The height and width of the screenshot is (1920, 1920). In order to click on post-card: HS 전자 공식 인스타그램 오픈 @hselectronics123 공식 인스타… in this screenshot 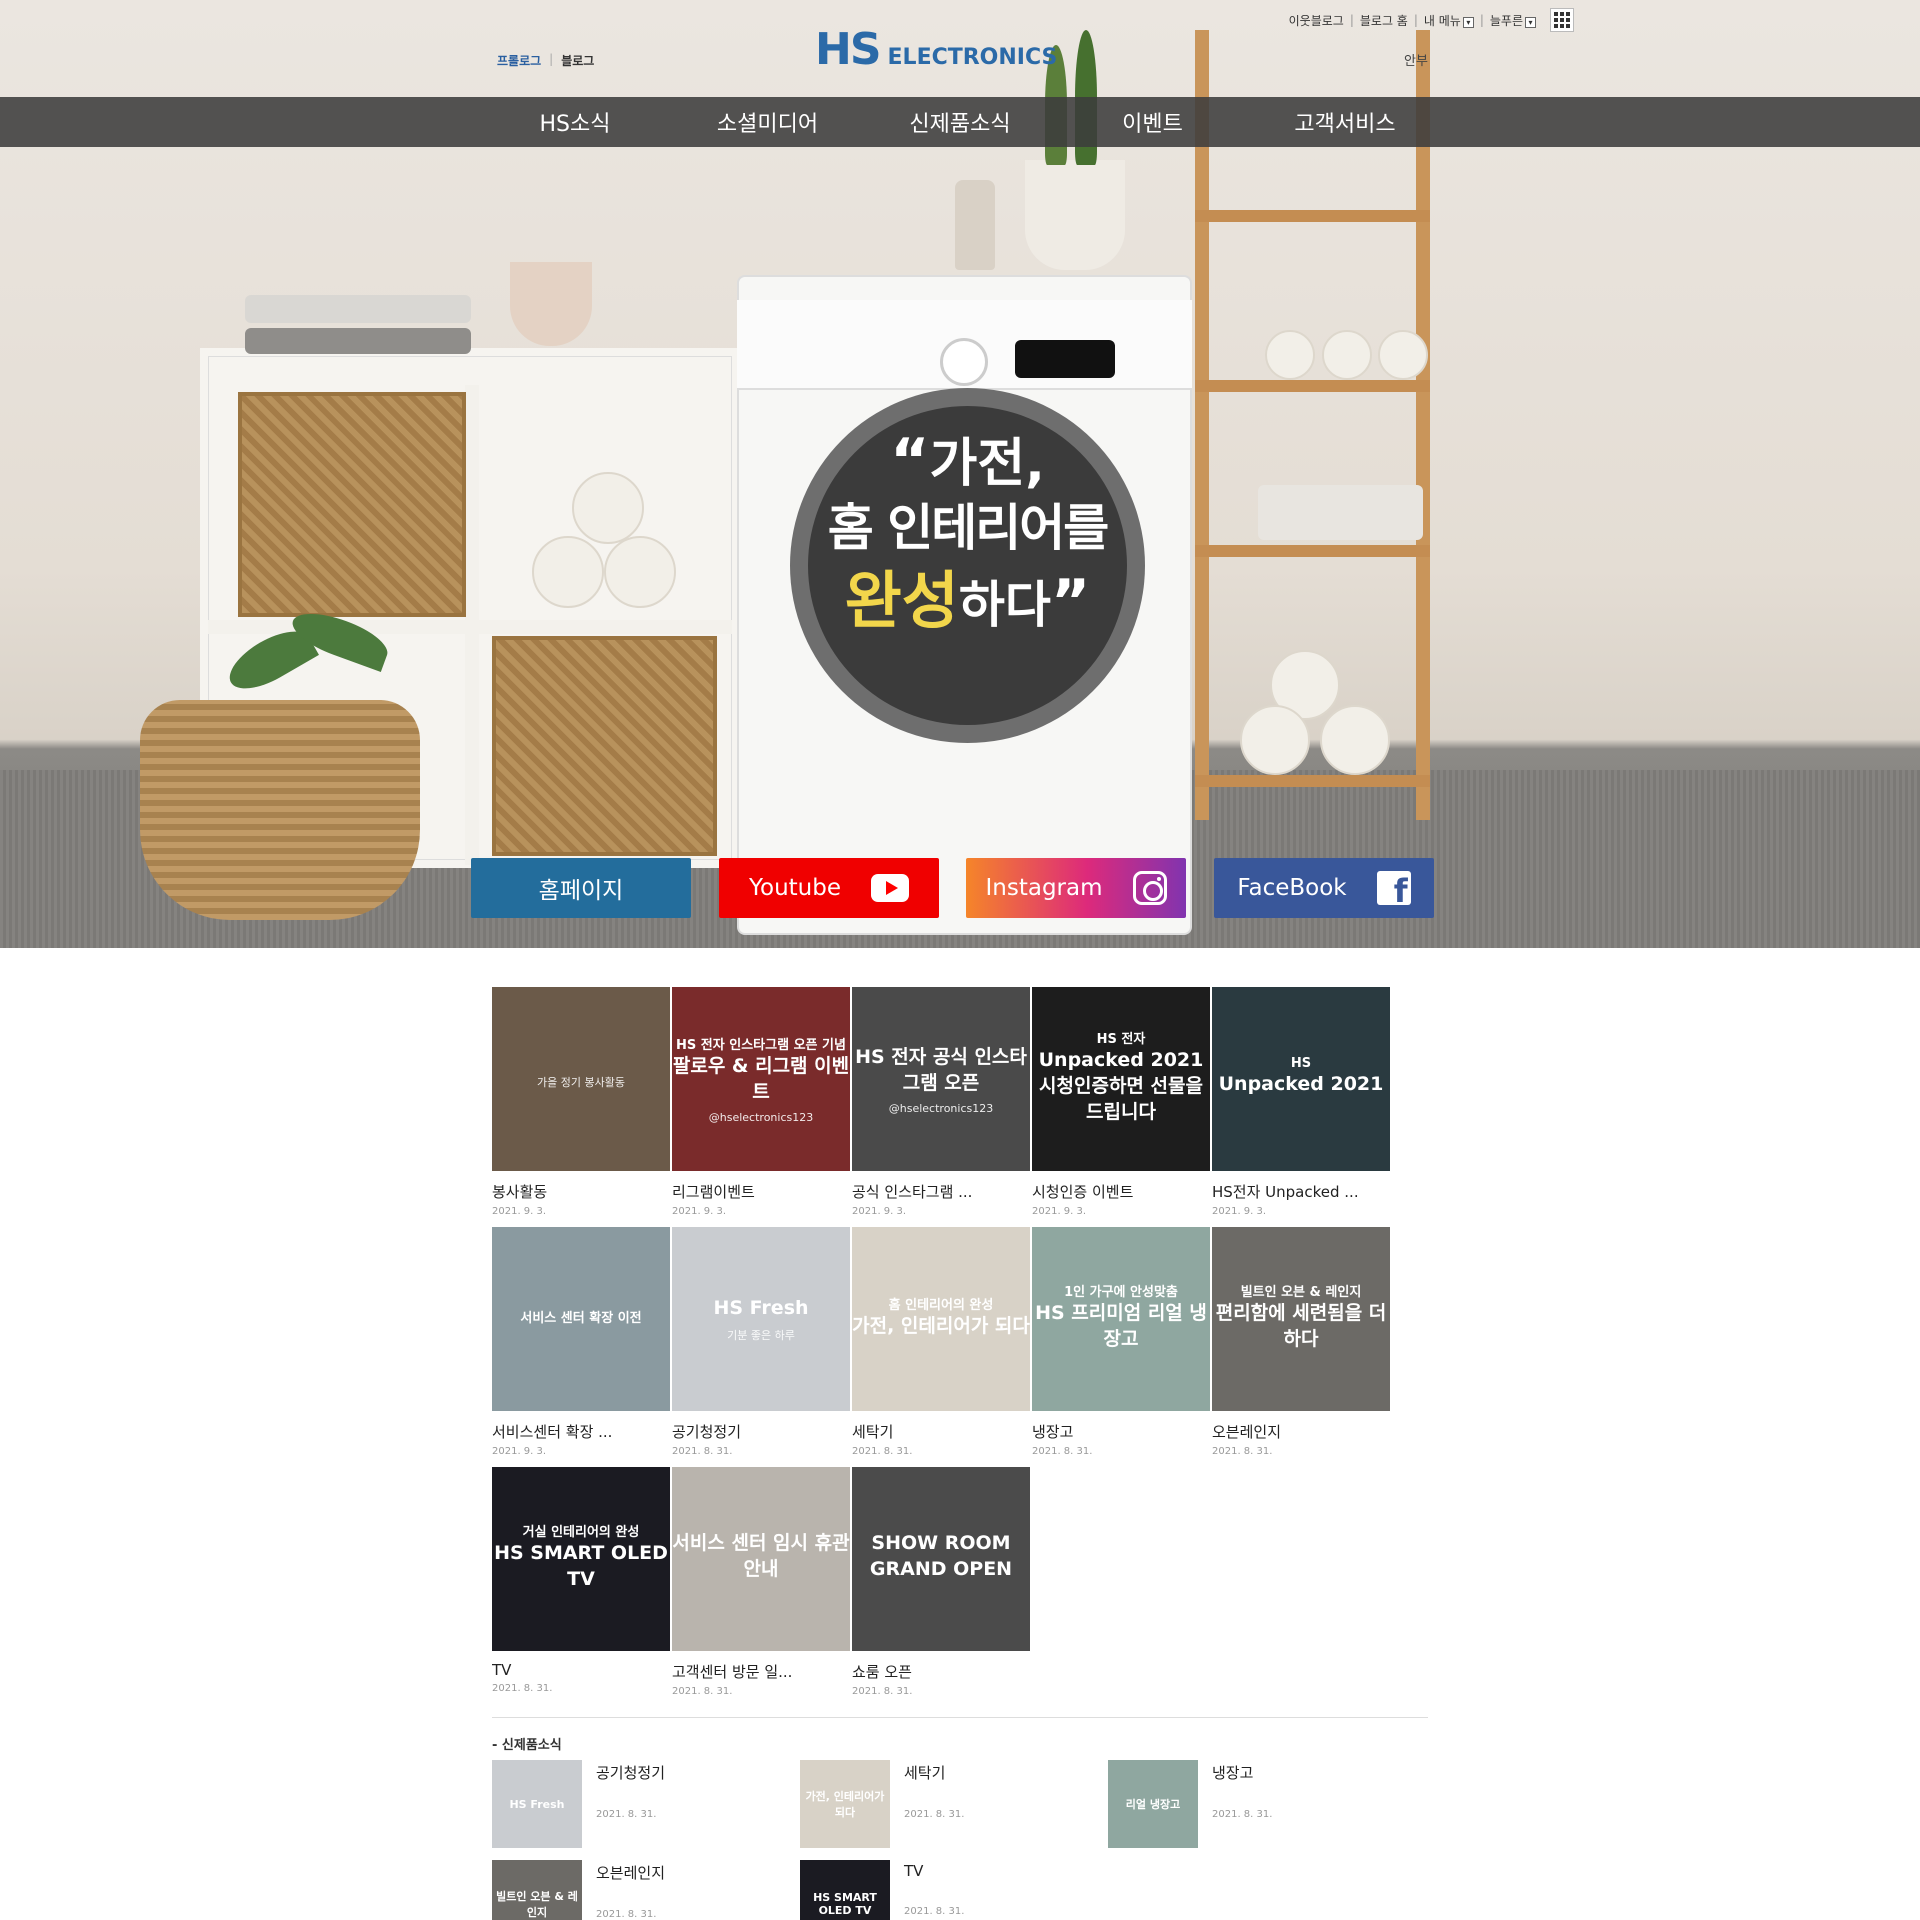, I will do `click(941, 1102)`.